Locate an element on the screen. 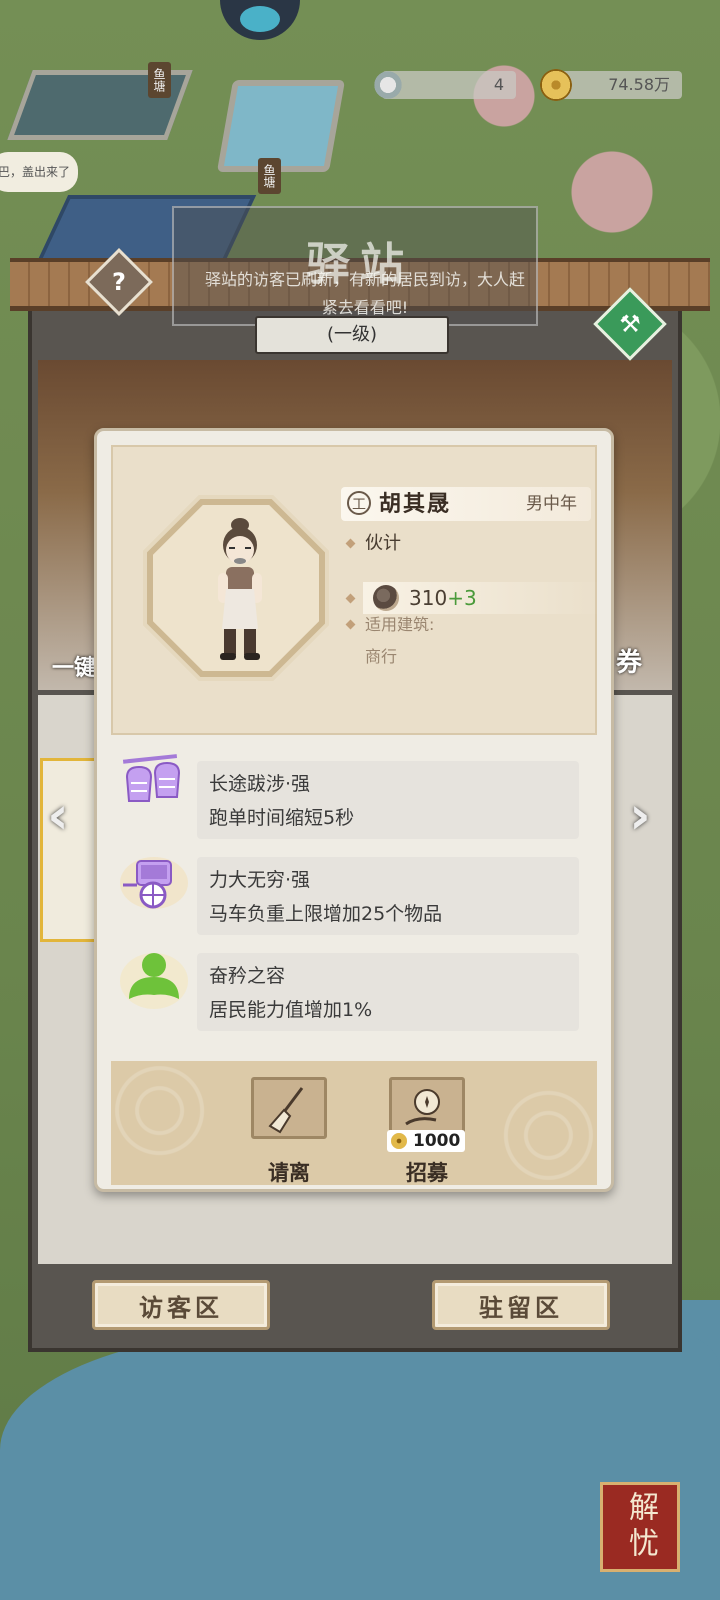 The height and width of the screenshot is (1600, 720). trait-description: 居民能力值增加1% is located at coordinates (291, 1010).